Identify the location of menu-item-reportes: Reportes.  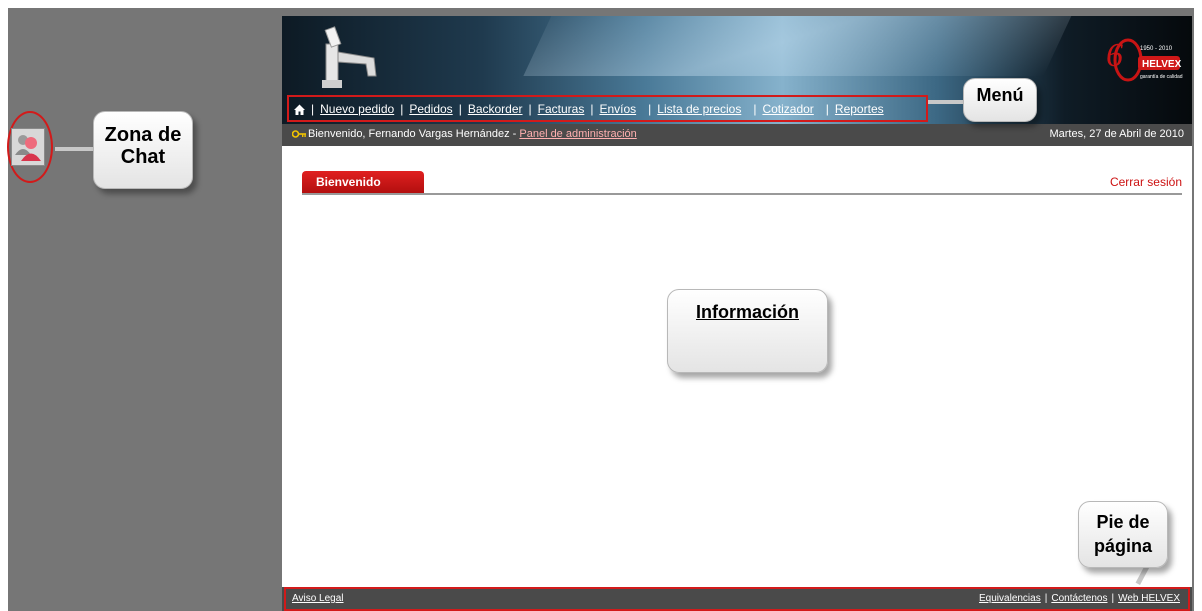
(859, 109).